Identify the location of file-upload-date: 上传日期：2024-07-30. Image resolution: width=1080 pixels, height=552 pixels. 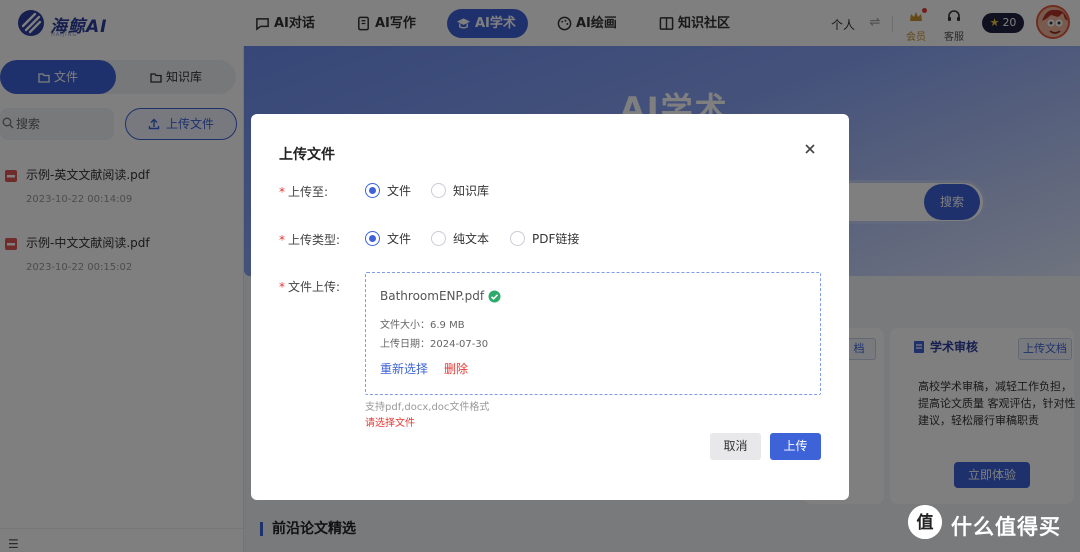
(434, 344).